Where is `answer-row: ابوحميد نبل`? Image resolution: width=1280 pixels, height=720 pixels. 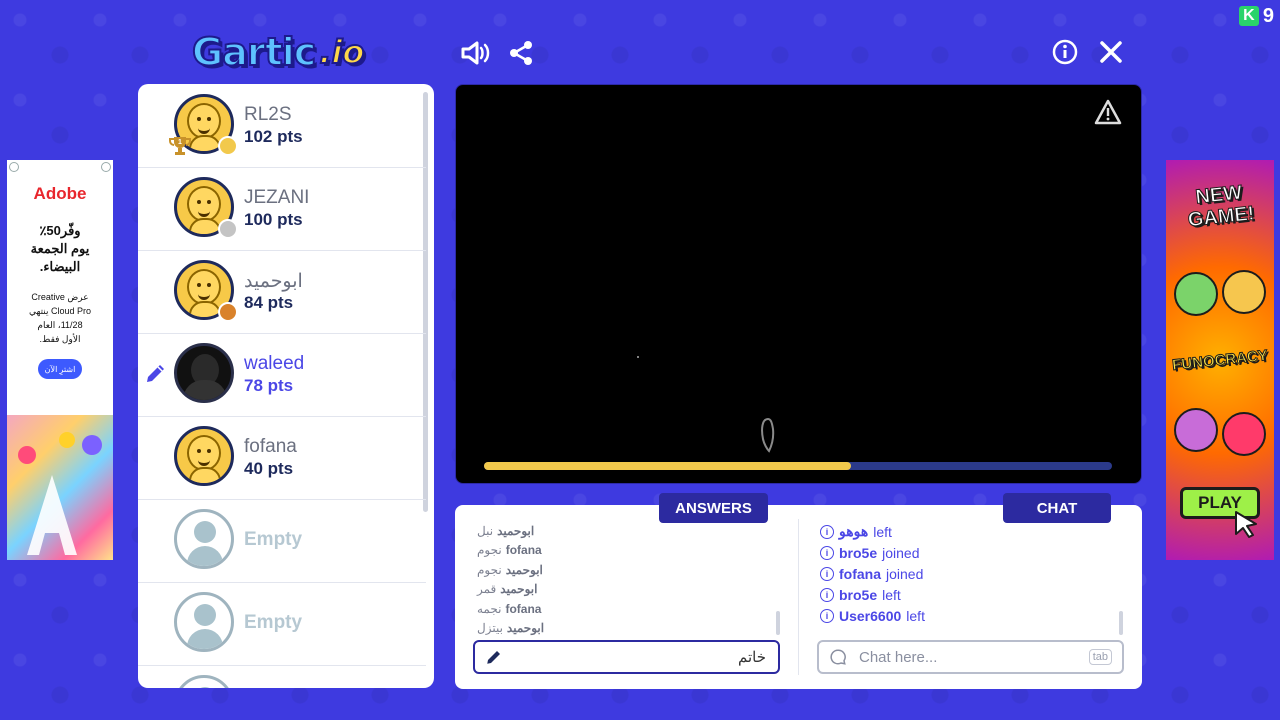
answer-row: ابوحميد نبل is located at coordinates (506, 530).